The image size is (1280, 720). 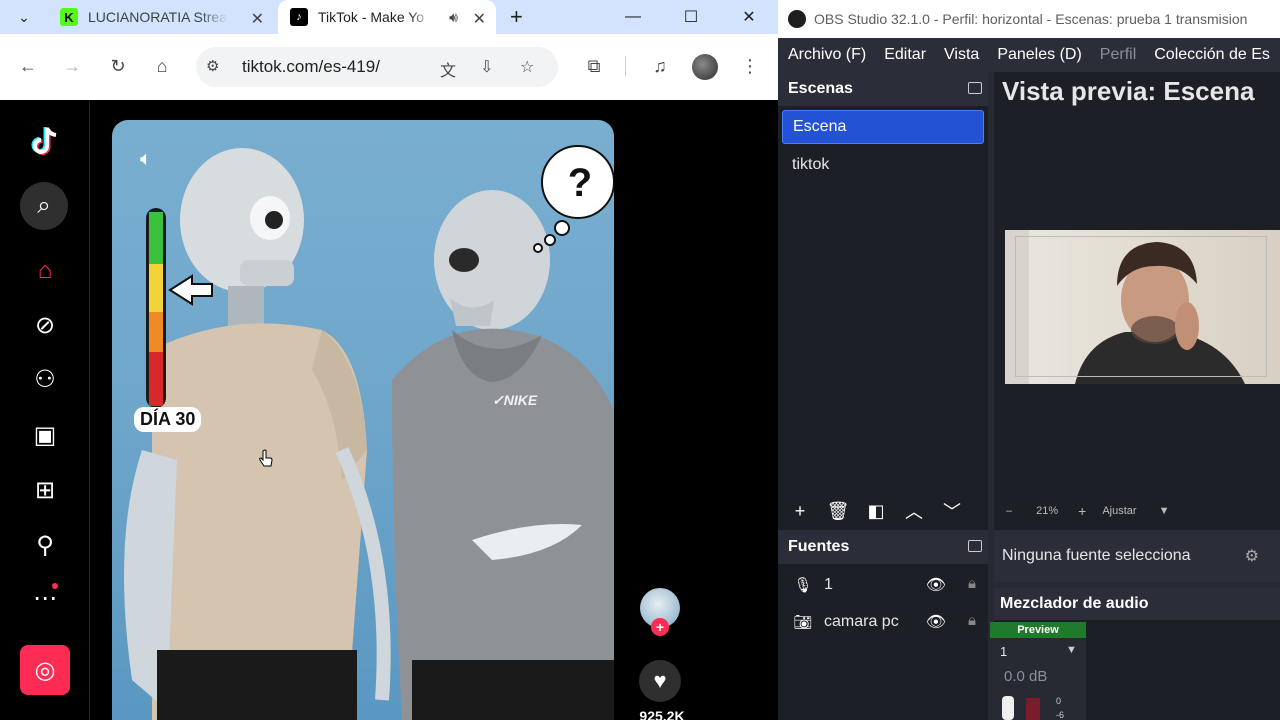 What do you see at coordinates (377, 67) in the screenshot?
I see `address-bar: ⚙ tiktok.com/es-419/ 文 ⇩ ☆` at bounding box center [377, 67].